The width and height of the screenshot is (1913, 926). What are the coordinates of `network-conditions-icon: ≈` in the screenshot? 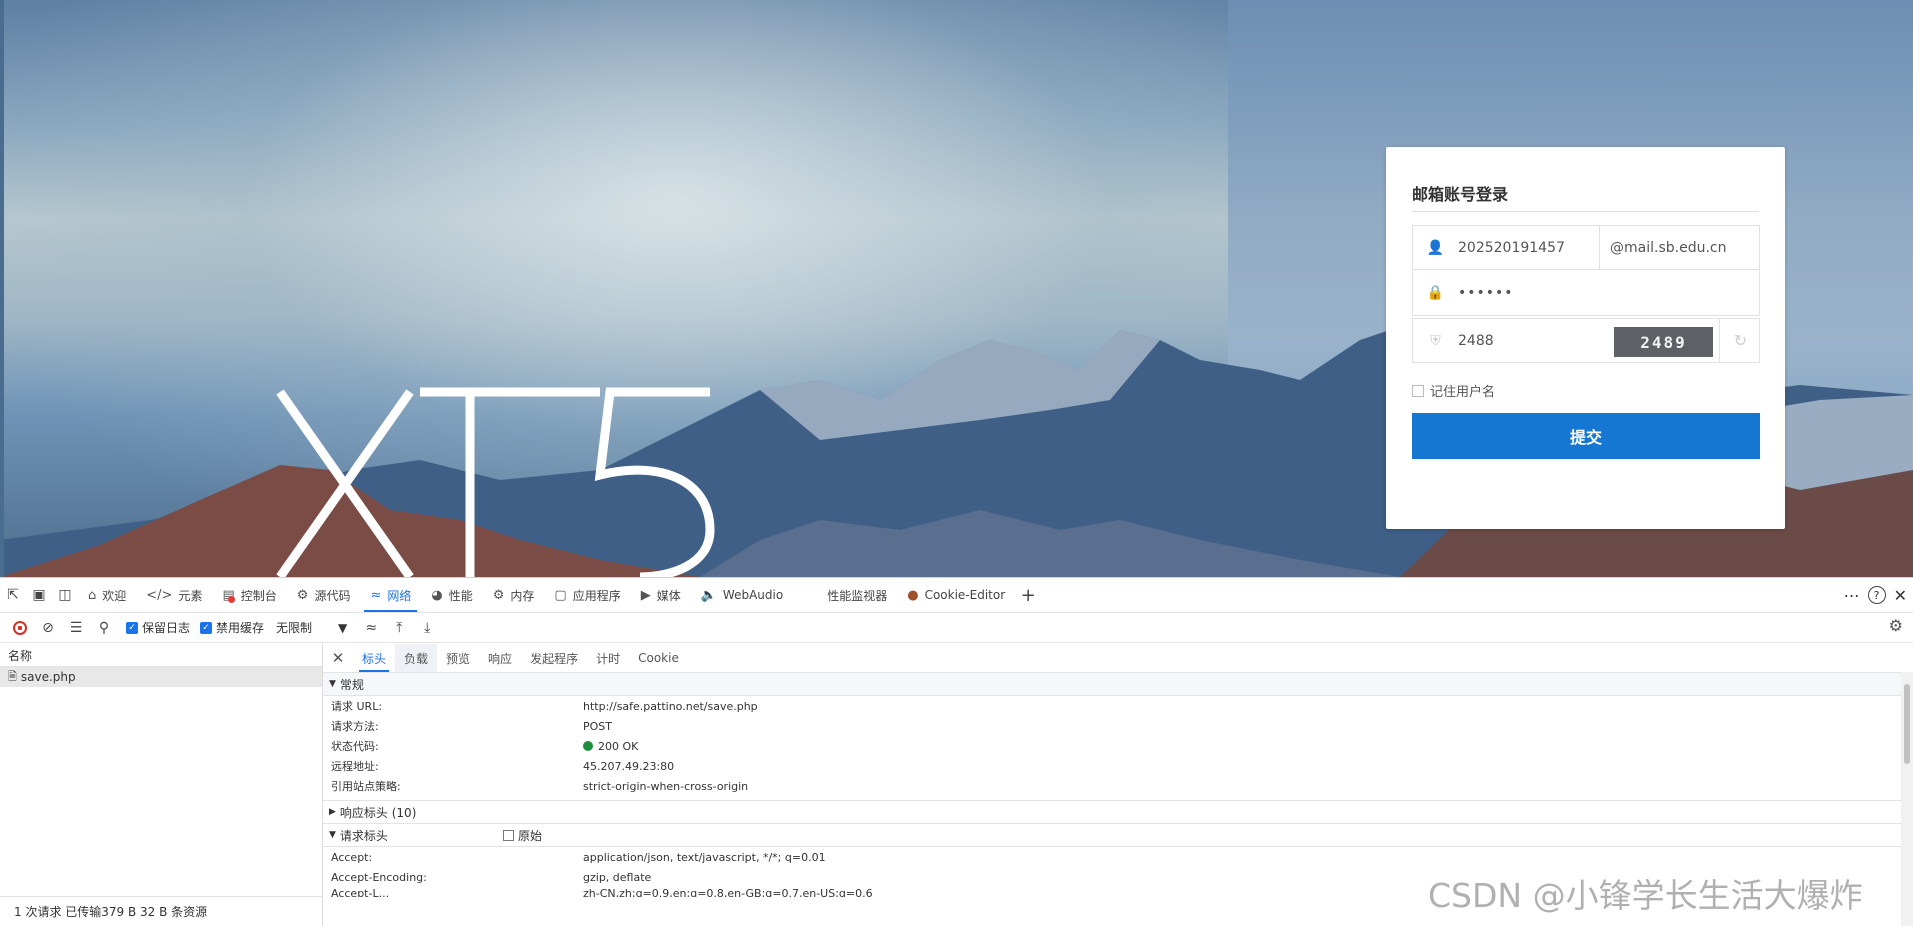 It's located at (371, 628).